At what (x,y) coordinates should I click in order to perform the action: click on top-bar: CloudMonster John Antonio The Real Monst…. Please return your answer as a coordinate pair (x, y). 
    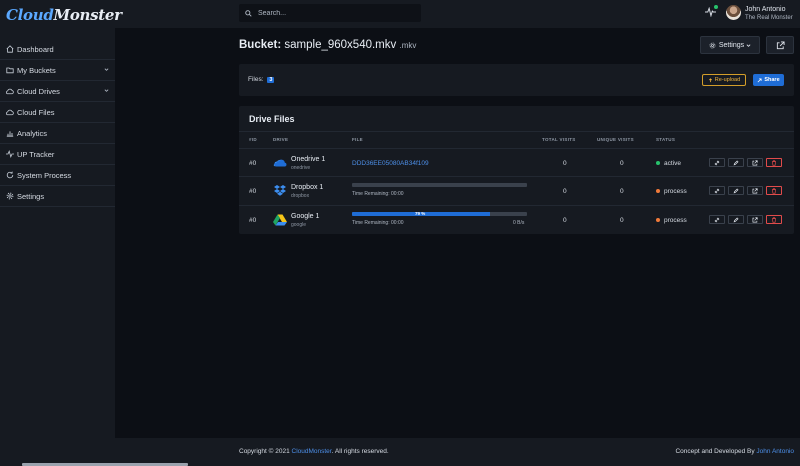
    Looking at the image, I should click on (400, 14).